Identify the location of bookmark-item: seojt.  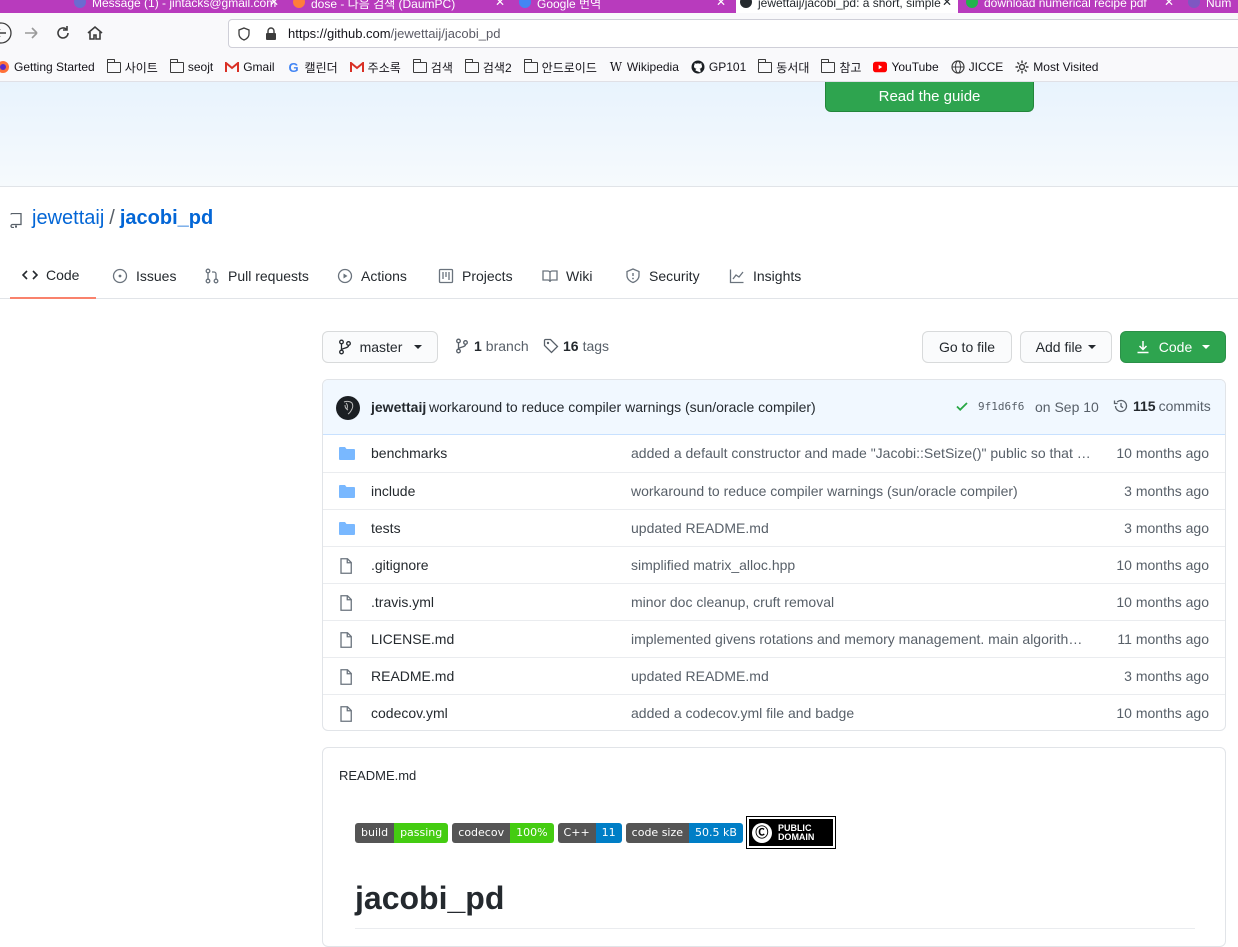
(191, 66).